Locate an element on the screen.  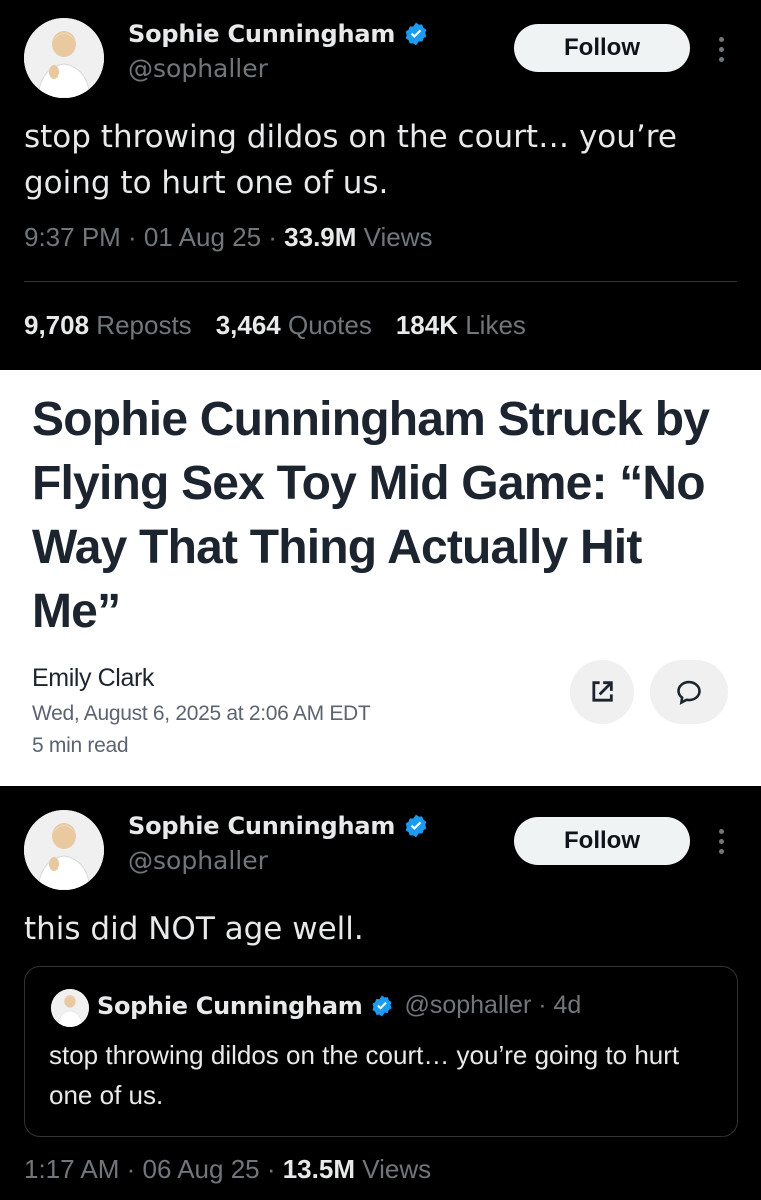
article-author: Emily Clark is located at coordinates (93, 678).